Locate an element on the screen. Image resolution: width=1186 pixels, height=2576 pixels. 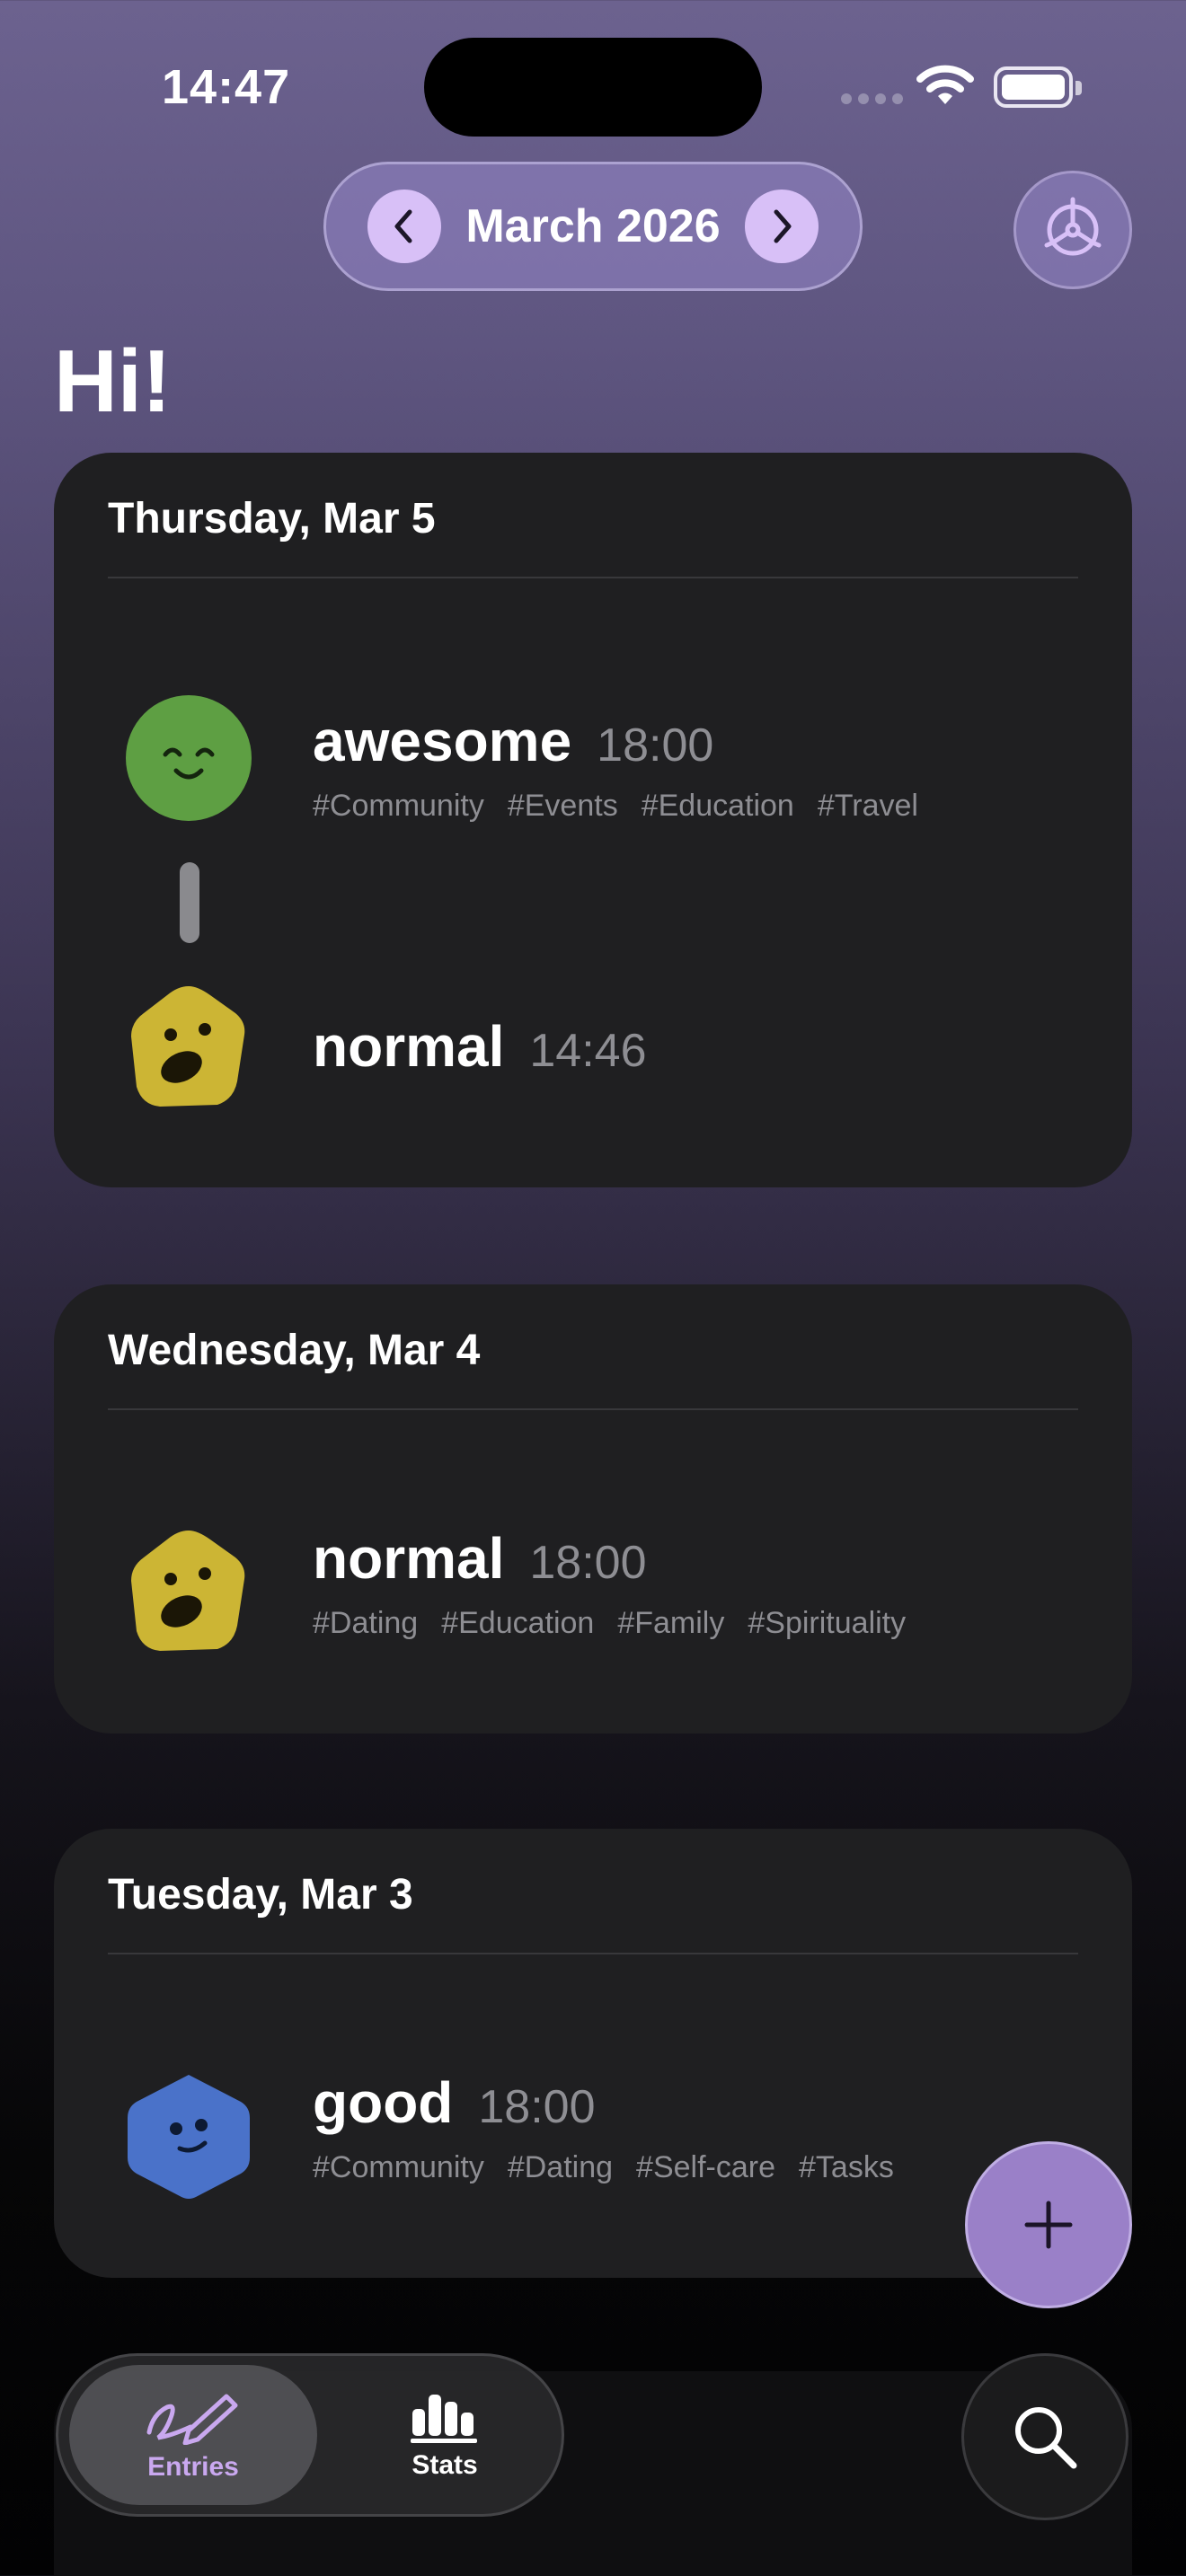
wifi-icon is located at coordinates (945, 87).